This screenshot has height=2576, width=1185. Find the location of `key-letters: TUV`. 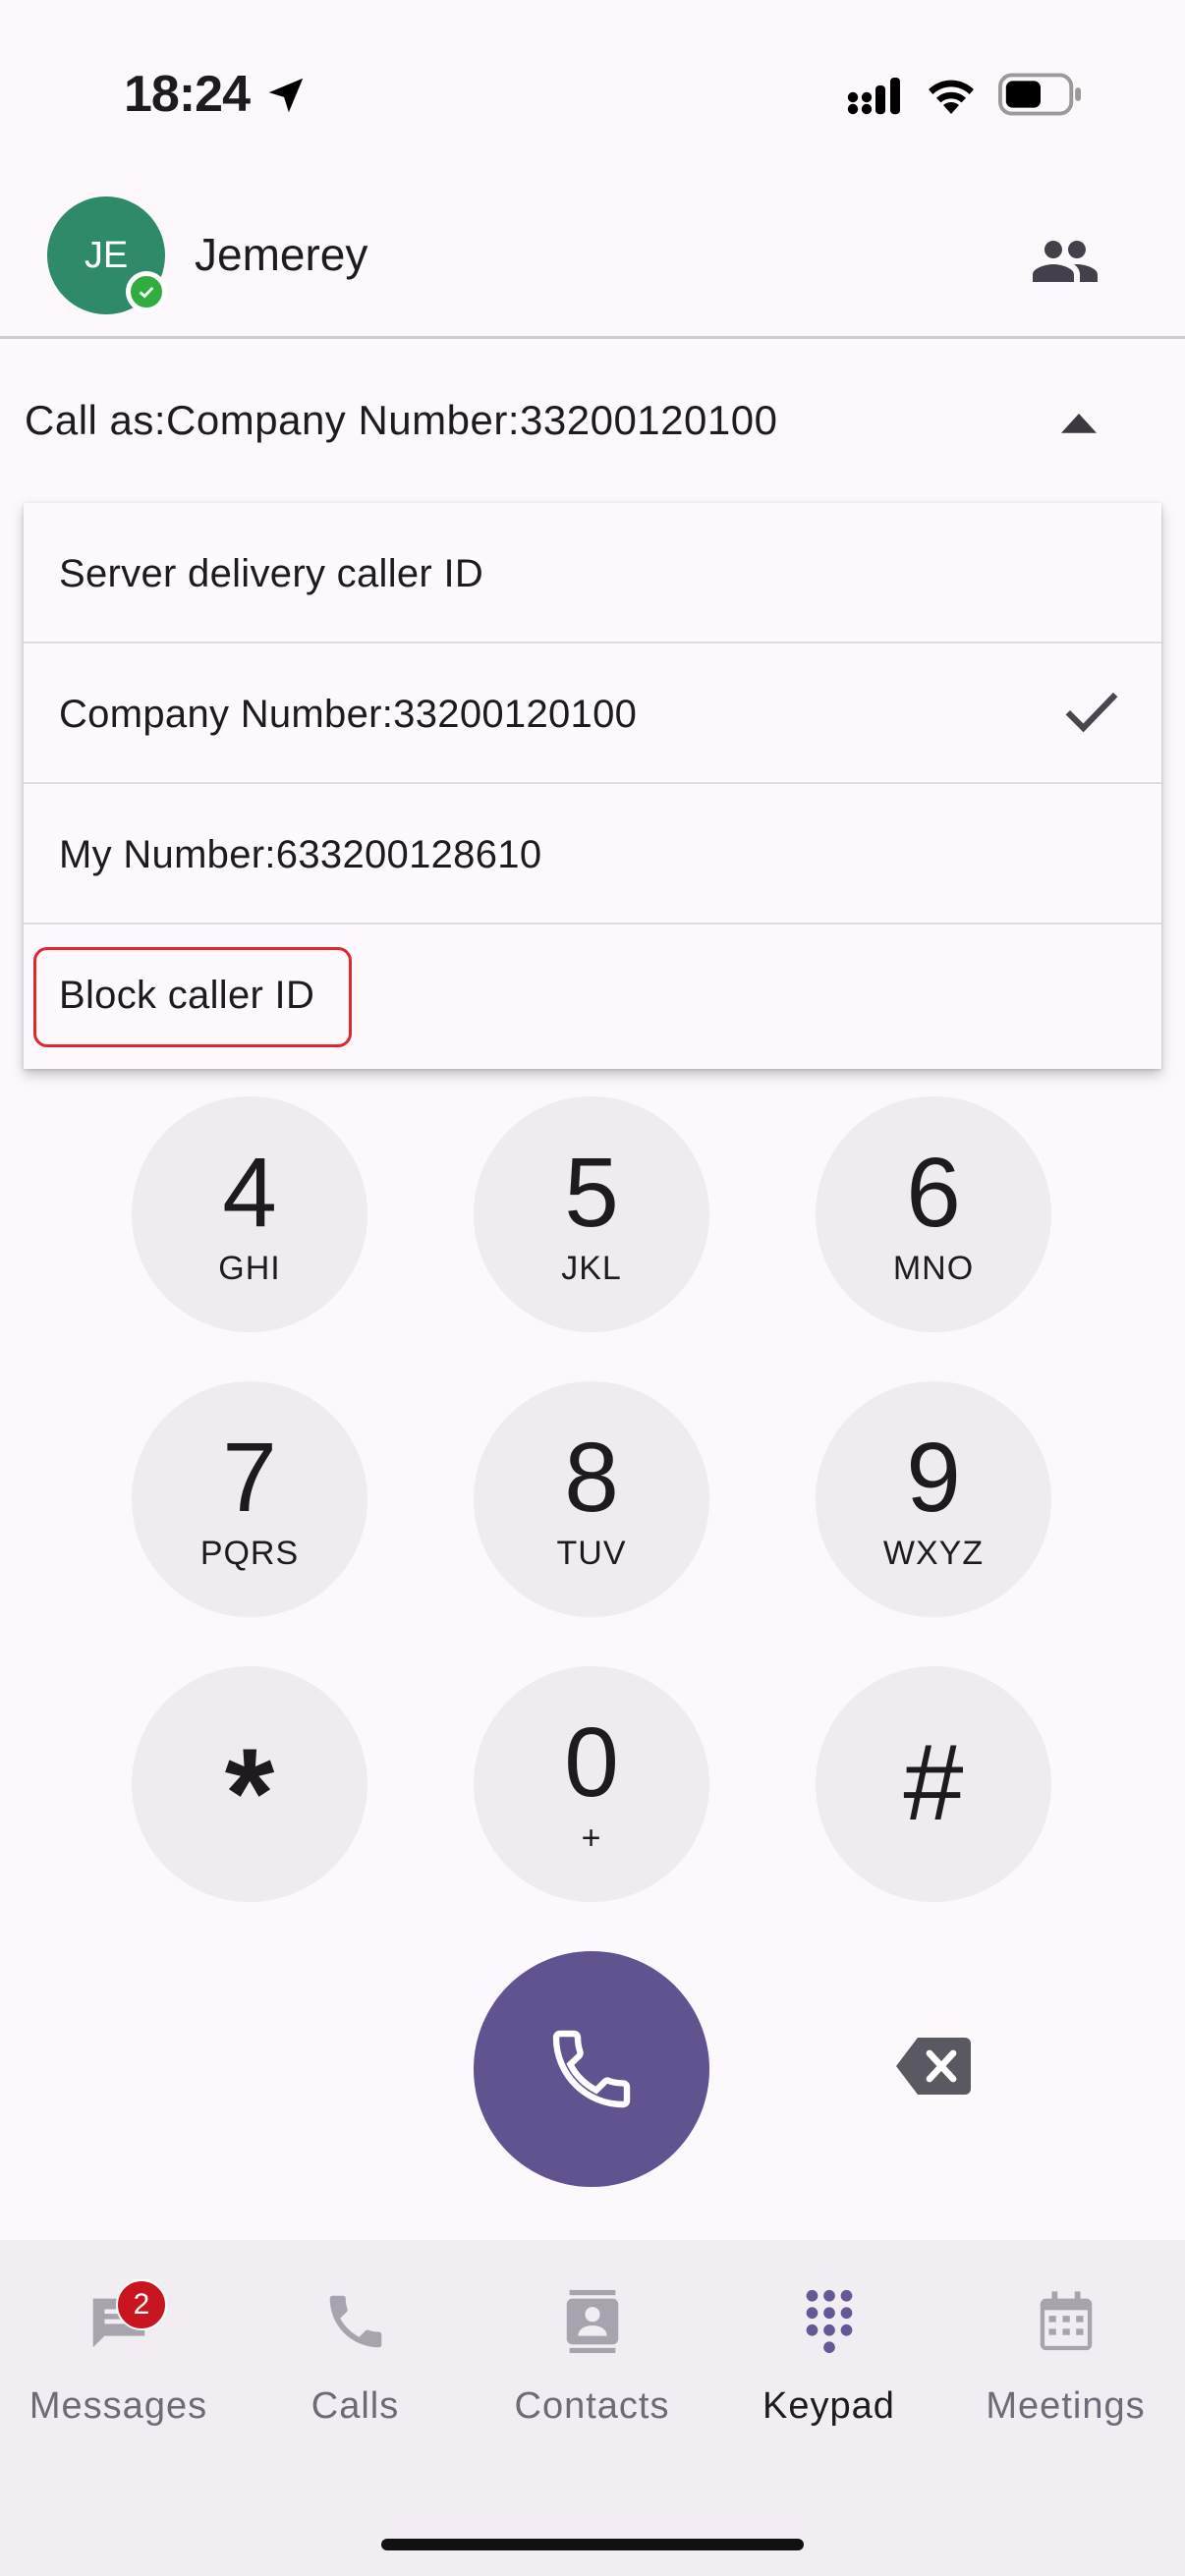

key-letters: TUV is located at coordinates (592, 1553).